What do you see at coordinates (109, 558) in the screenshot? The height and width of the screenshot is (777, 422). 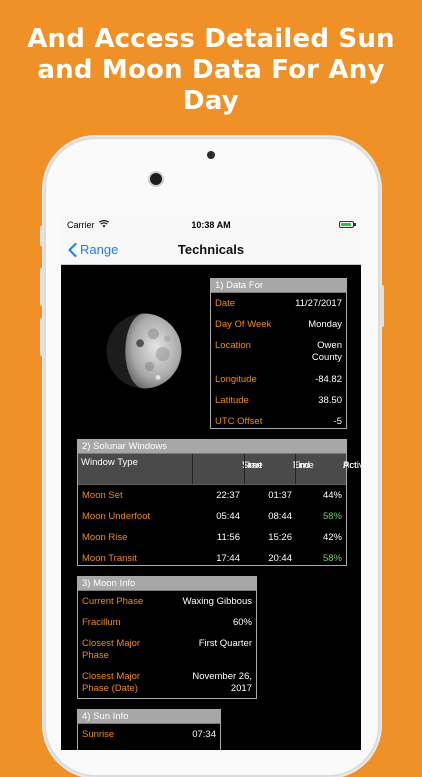 I see `window-type: Moon Transit` at bounding box center [109, 558].